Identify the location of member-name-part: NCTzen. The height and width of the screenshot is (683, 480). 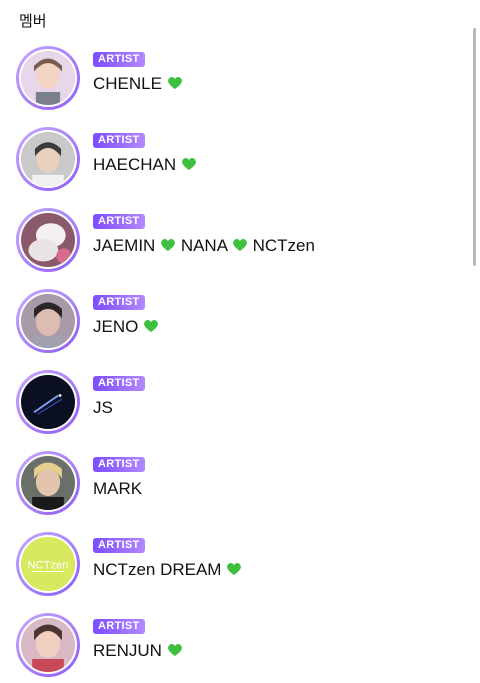
(283, 245).